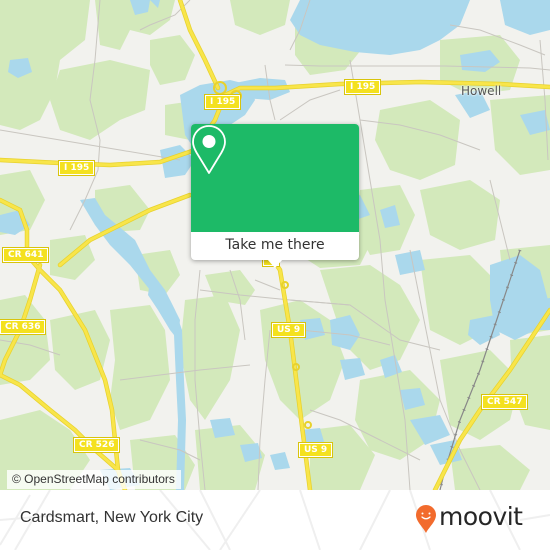 The width and height of the screenshot is (550, 550). I want to click on location-popup: Take me there, so click(275, 196).